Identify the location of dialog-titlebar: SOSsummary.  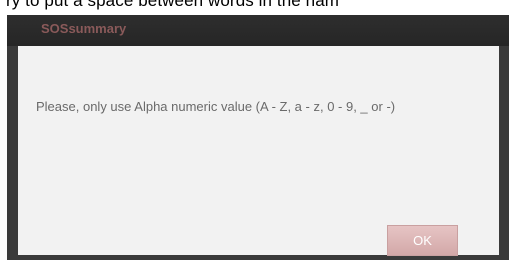
(258, 30).